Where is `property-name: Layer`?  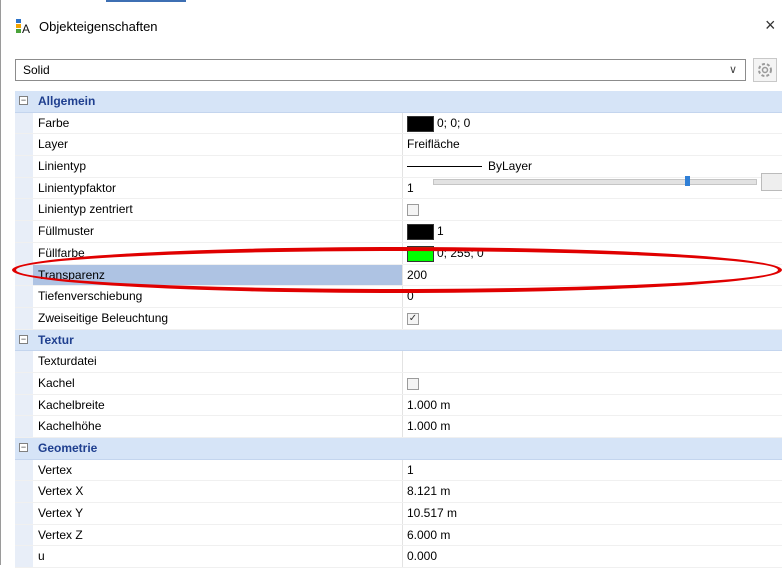
property-name: Layer is located at coordinates (218, 145).